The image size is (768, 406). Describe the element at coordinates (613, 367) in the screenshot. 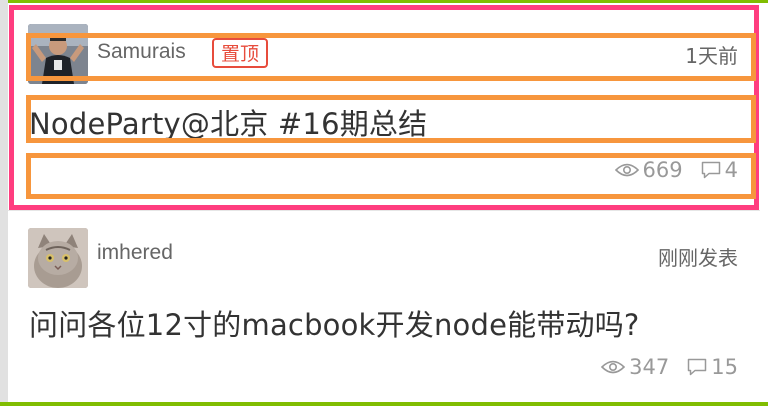

I see `eye-icon` at that location.